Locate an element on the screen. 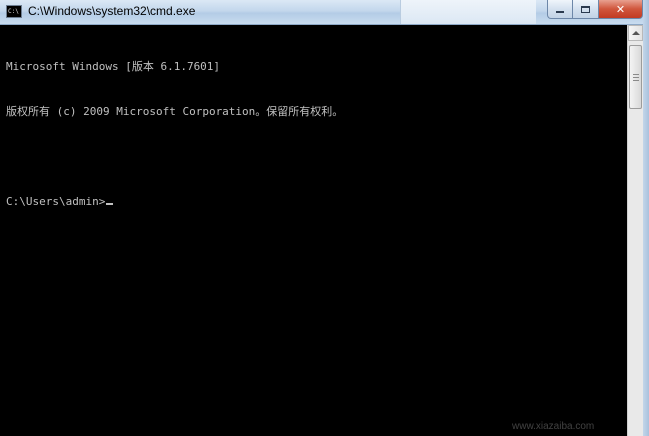 Image resolution: width=649 pixels, height=436 pixels. watermark-url: www.xiazaiba.com is located at coordinates (553, 426).